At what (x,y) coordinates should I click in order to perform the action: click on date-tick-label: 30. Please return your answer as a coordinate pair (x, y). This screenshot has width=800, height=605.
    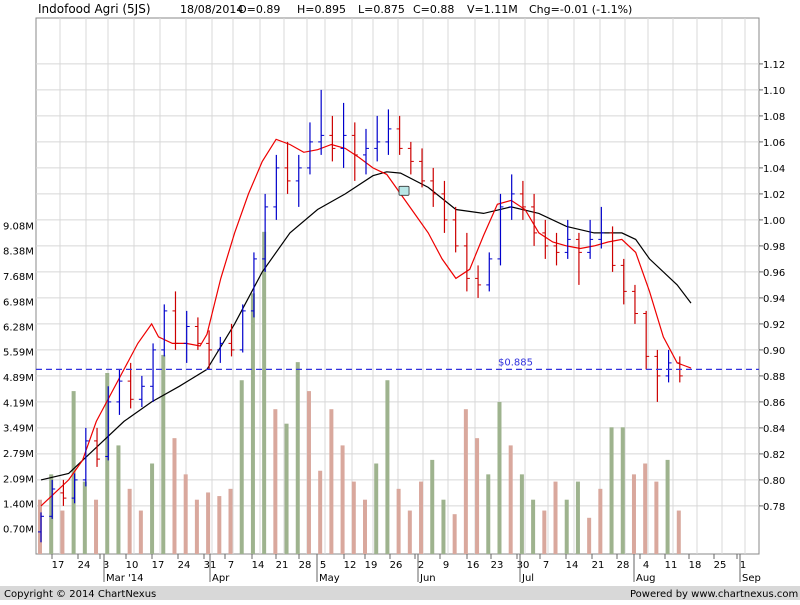
    Looking at the image, I should click on (523, 565).